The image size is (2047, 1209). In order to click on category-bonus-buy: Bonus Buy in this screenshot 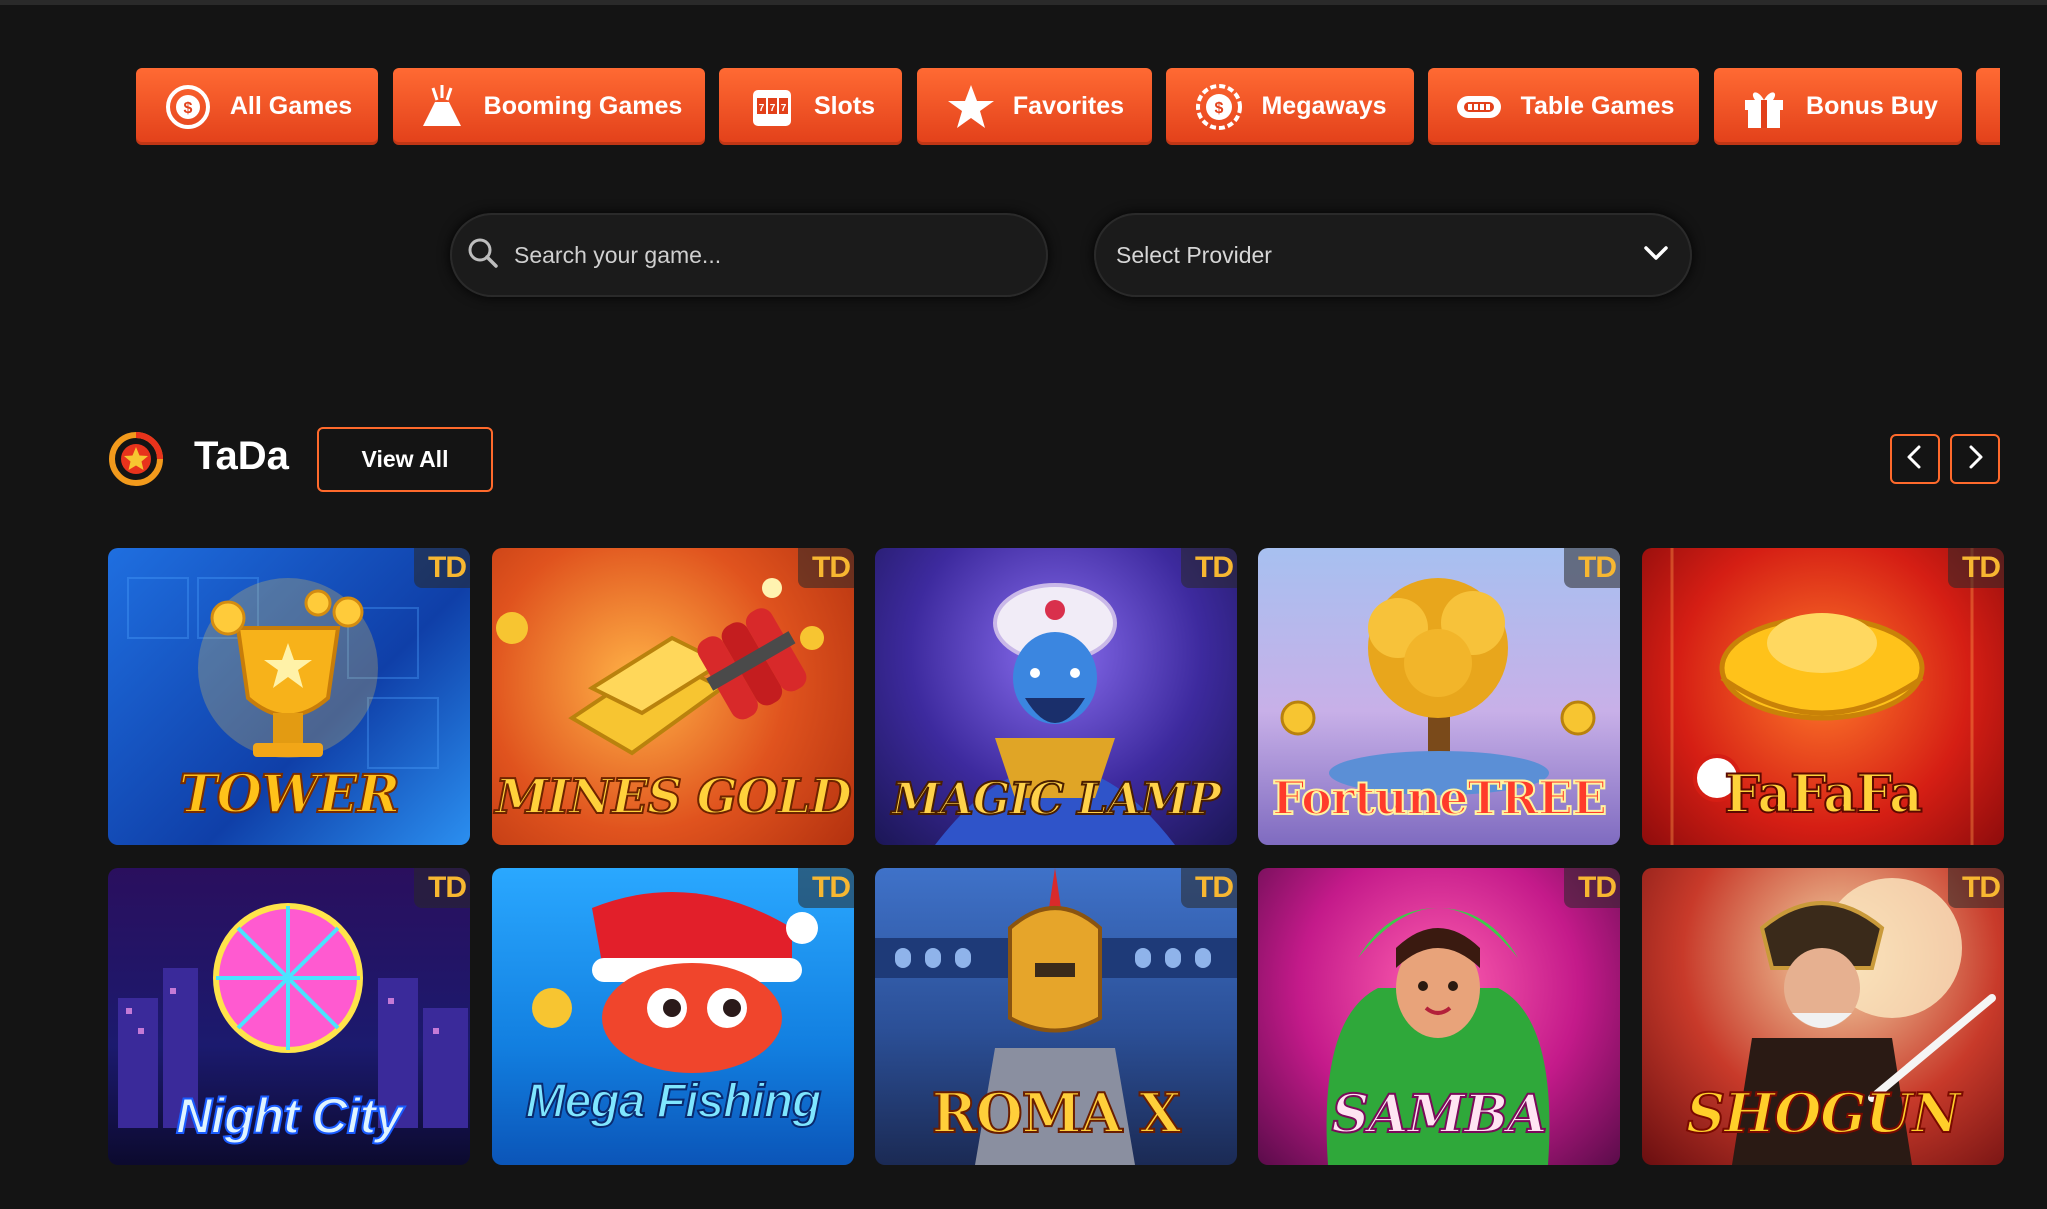, I will do `click(1838, 106)`.